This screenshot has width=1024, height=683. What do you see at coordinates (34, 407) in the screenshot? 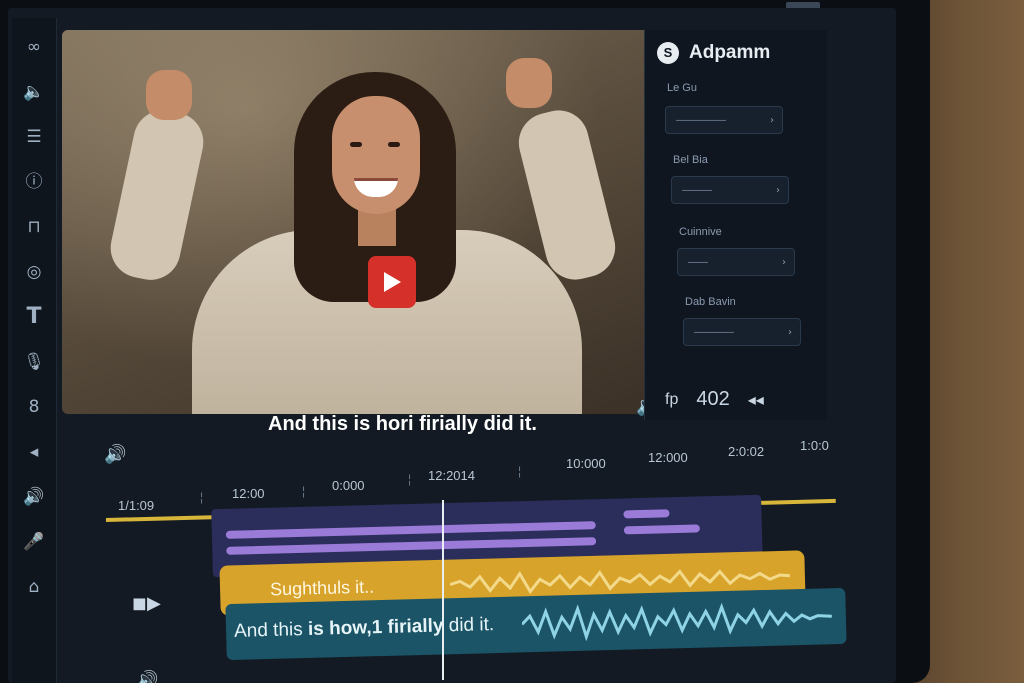
I see `speed-icon: 8` at bounding box center [34, 407].